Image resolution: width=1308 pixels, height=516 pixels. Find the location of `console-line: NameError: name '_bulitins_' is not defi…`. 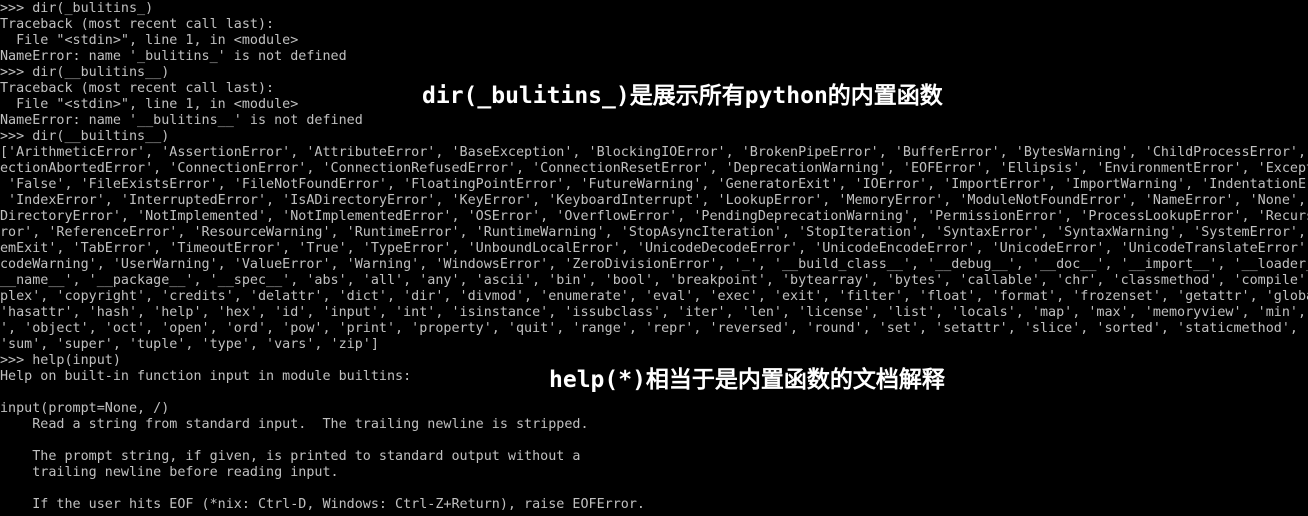

console-line: NameError: name '_bulitins_' is not defi… is located at coordinates (173, 56).